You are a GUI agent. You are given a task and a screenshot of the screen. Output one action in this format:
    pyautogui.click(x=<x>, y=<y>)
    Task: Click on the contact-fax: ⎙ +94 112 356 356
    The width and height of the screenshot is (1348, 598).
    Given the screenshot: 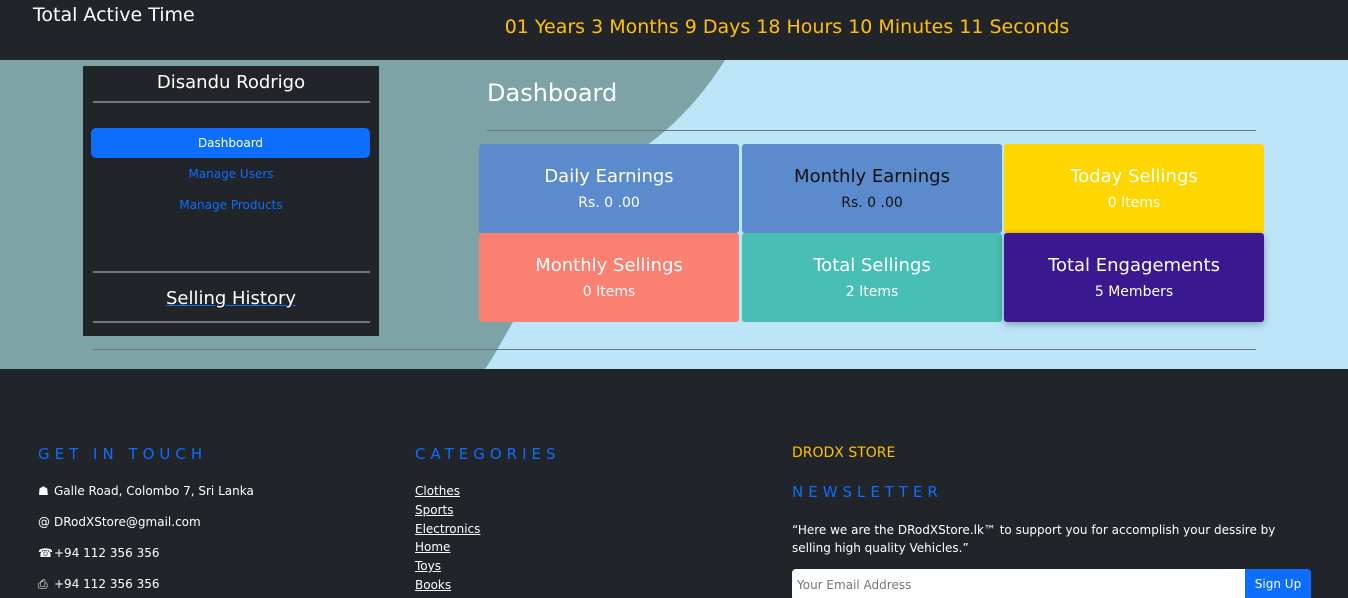 What is the action you would take?
    pyautogui.click(x=98, y=584)
    